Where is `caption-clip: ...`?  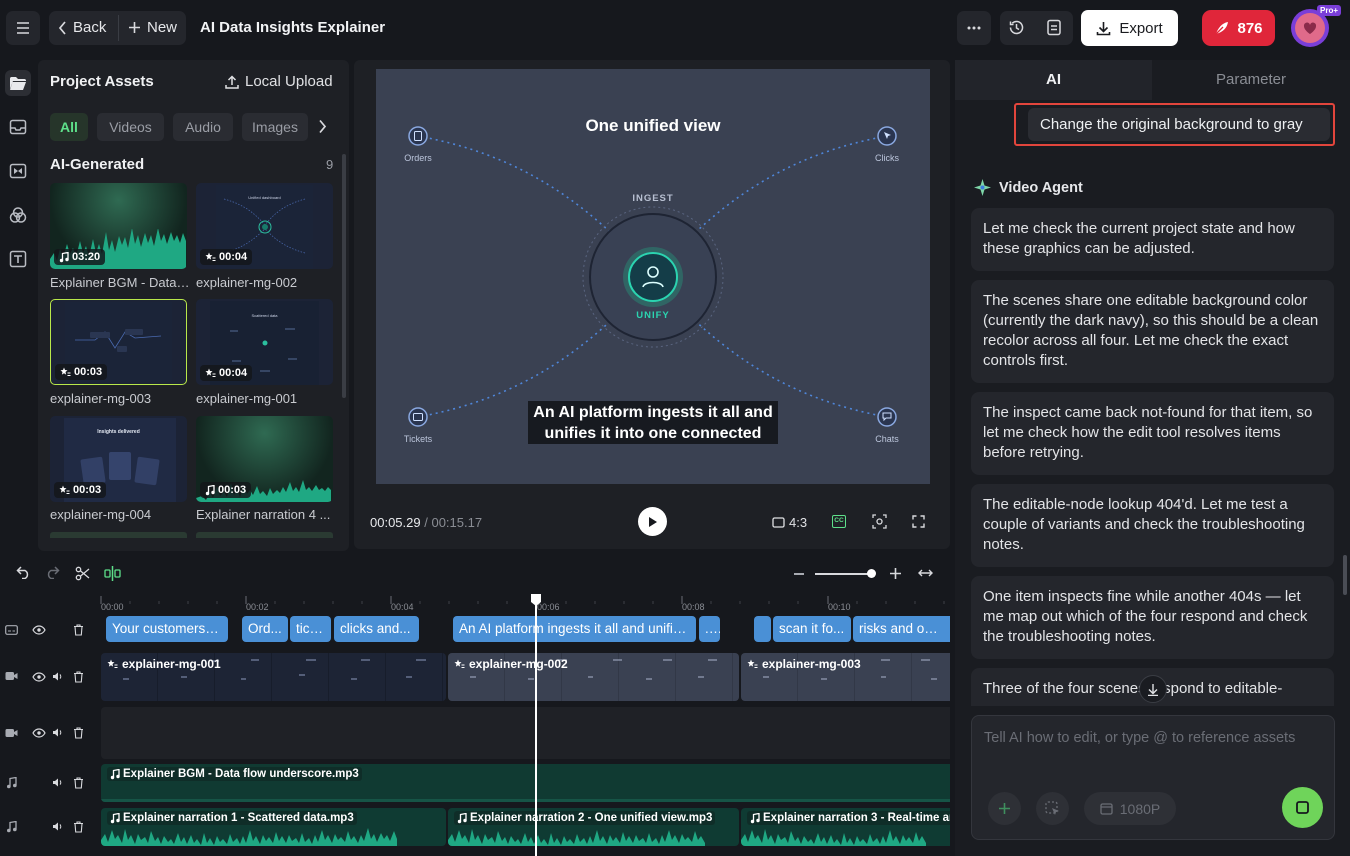
caption-clip: ... is located at coordinates (709, 629).